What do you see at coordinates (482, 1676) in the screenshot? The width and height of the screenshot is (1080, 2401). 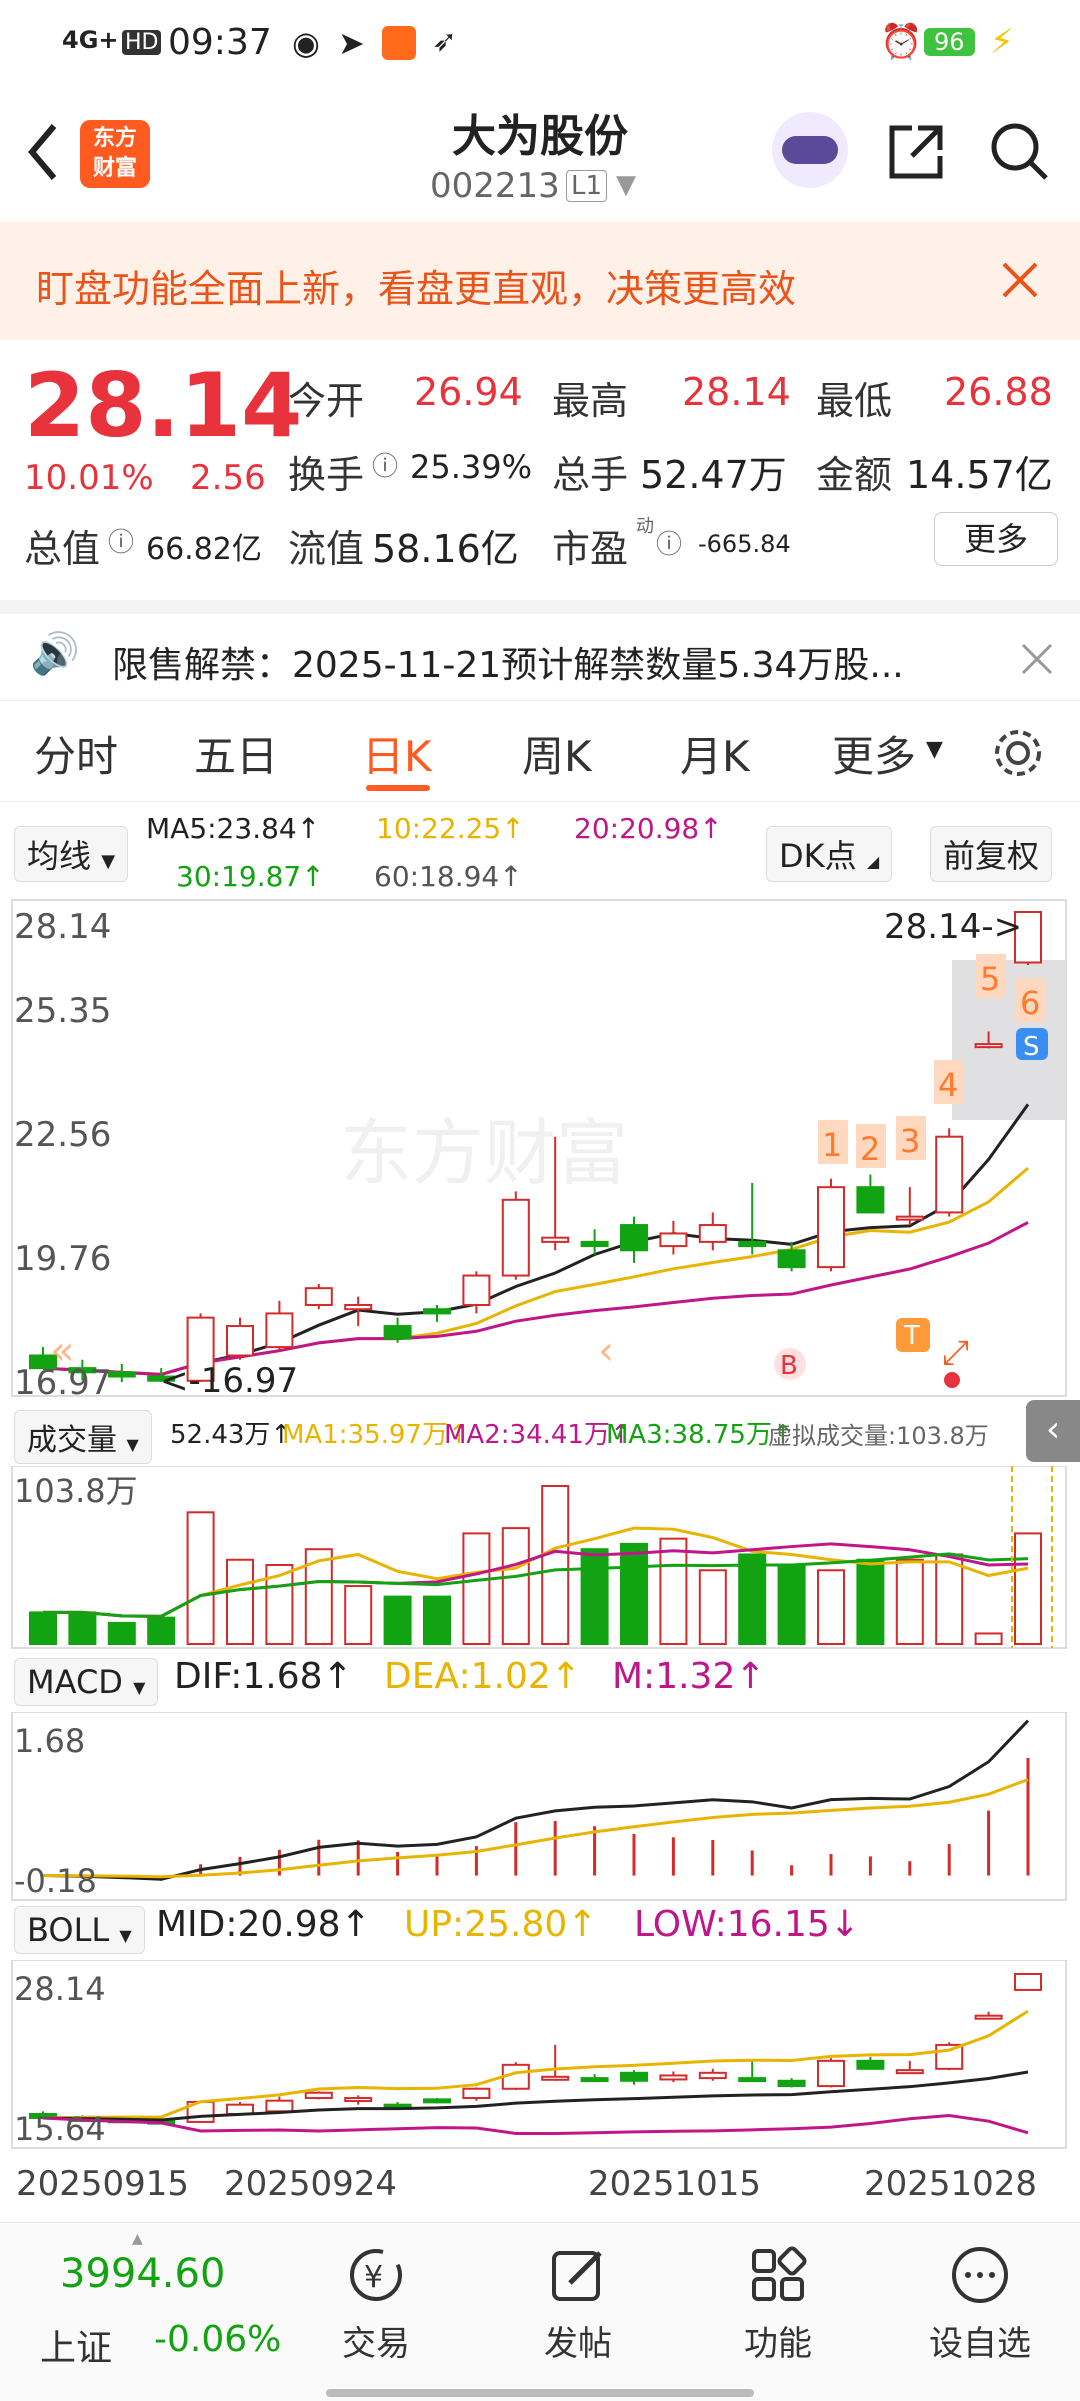 I see `macd-dea: DEA:1.02↑` at bounding box center [482, 1676].